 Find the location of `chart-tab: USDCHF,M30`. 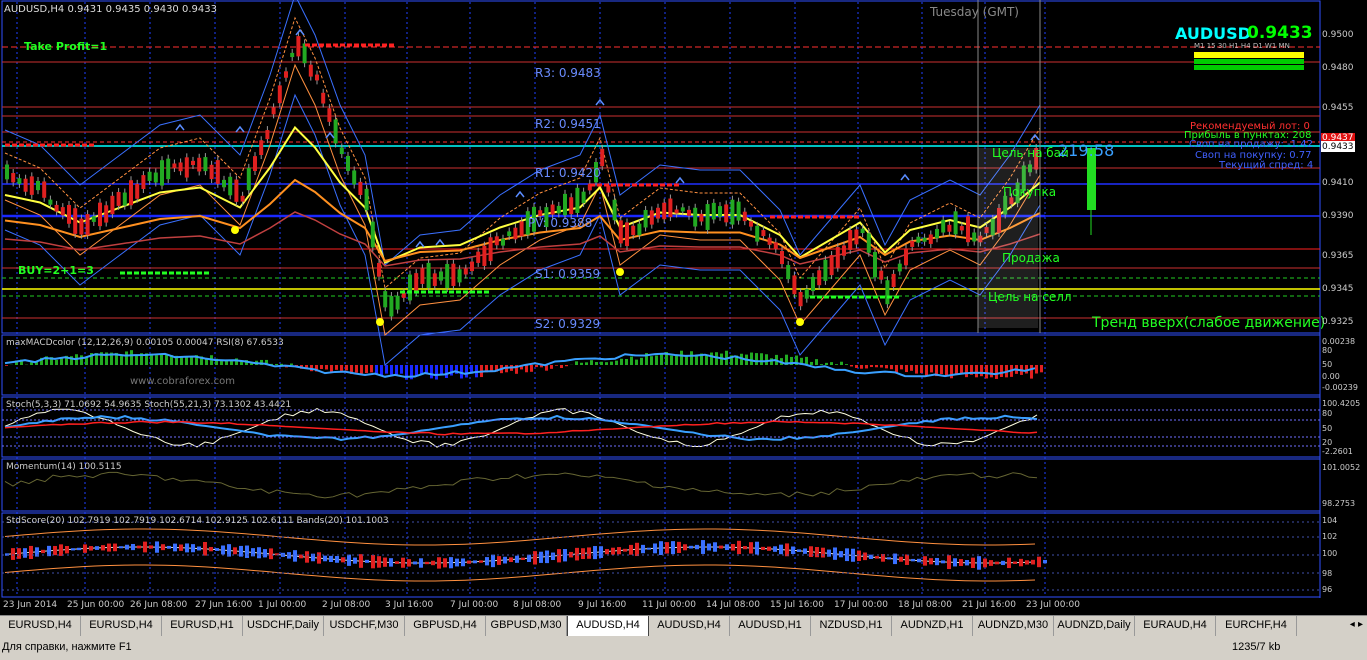

chart-tab: USDCHF,M30 is located at coordinates (364, 626).